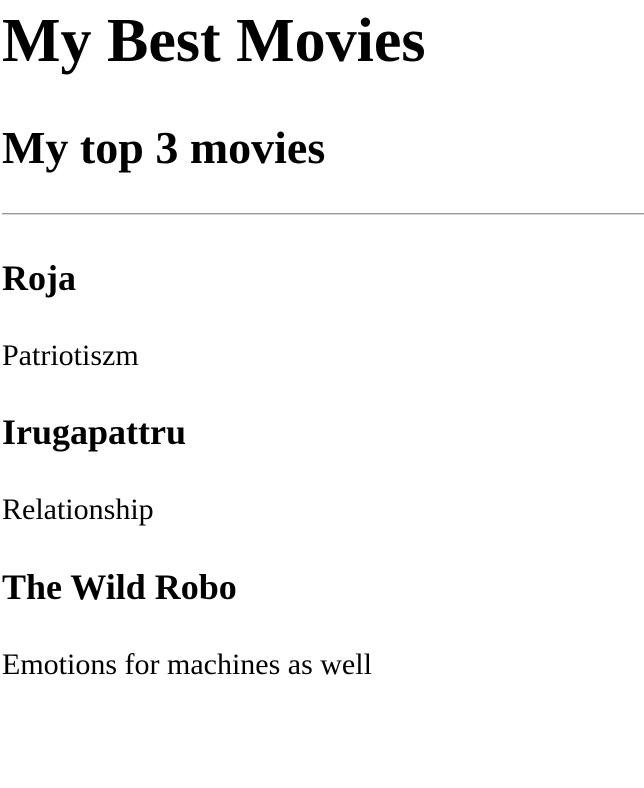  Describe the element at coordinates (187, 664) in the screenshot. I see `movie-description-the-wild-robo: Emotions for machines as well` at that location.